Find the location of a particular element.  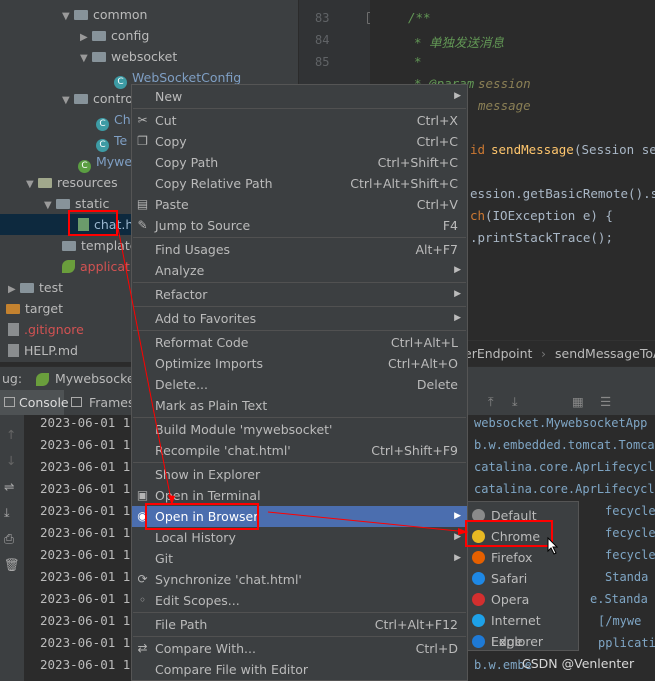

watermark: CSDN @Venlenter is located at coordinates (578, 663).